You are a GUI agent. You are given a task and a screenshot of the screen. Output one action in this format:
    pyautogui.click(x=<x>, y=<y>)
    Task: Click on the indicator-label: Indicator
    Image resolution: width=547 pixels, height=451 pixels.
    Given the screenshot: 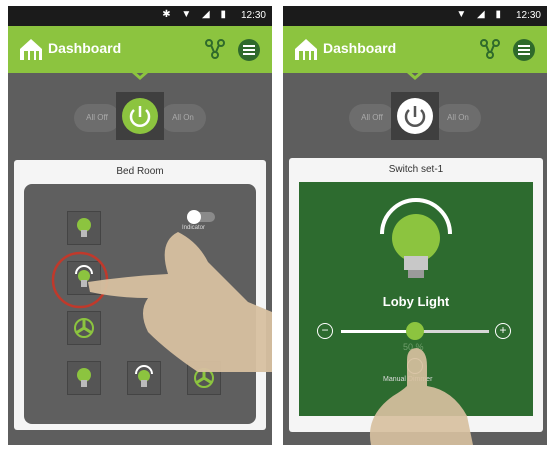 What is the action you would take?
    pyautogui.click(x=194, y=228)
    